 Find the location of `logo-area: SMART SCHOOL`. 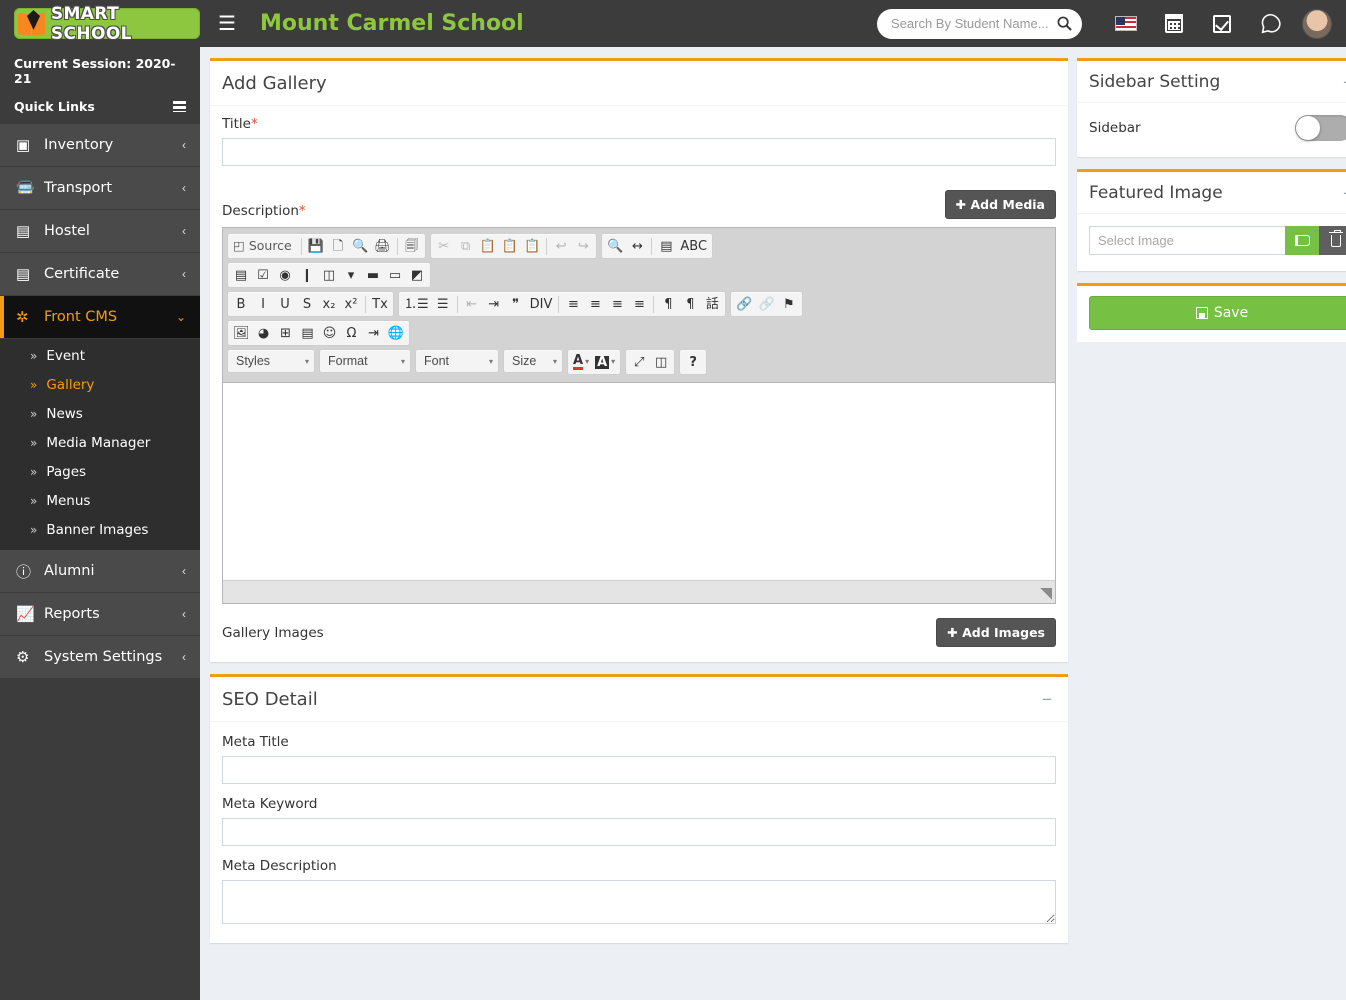

logo-area: SMART SCHOOL is located at coordinates (100, 23).